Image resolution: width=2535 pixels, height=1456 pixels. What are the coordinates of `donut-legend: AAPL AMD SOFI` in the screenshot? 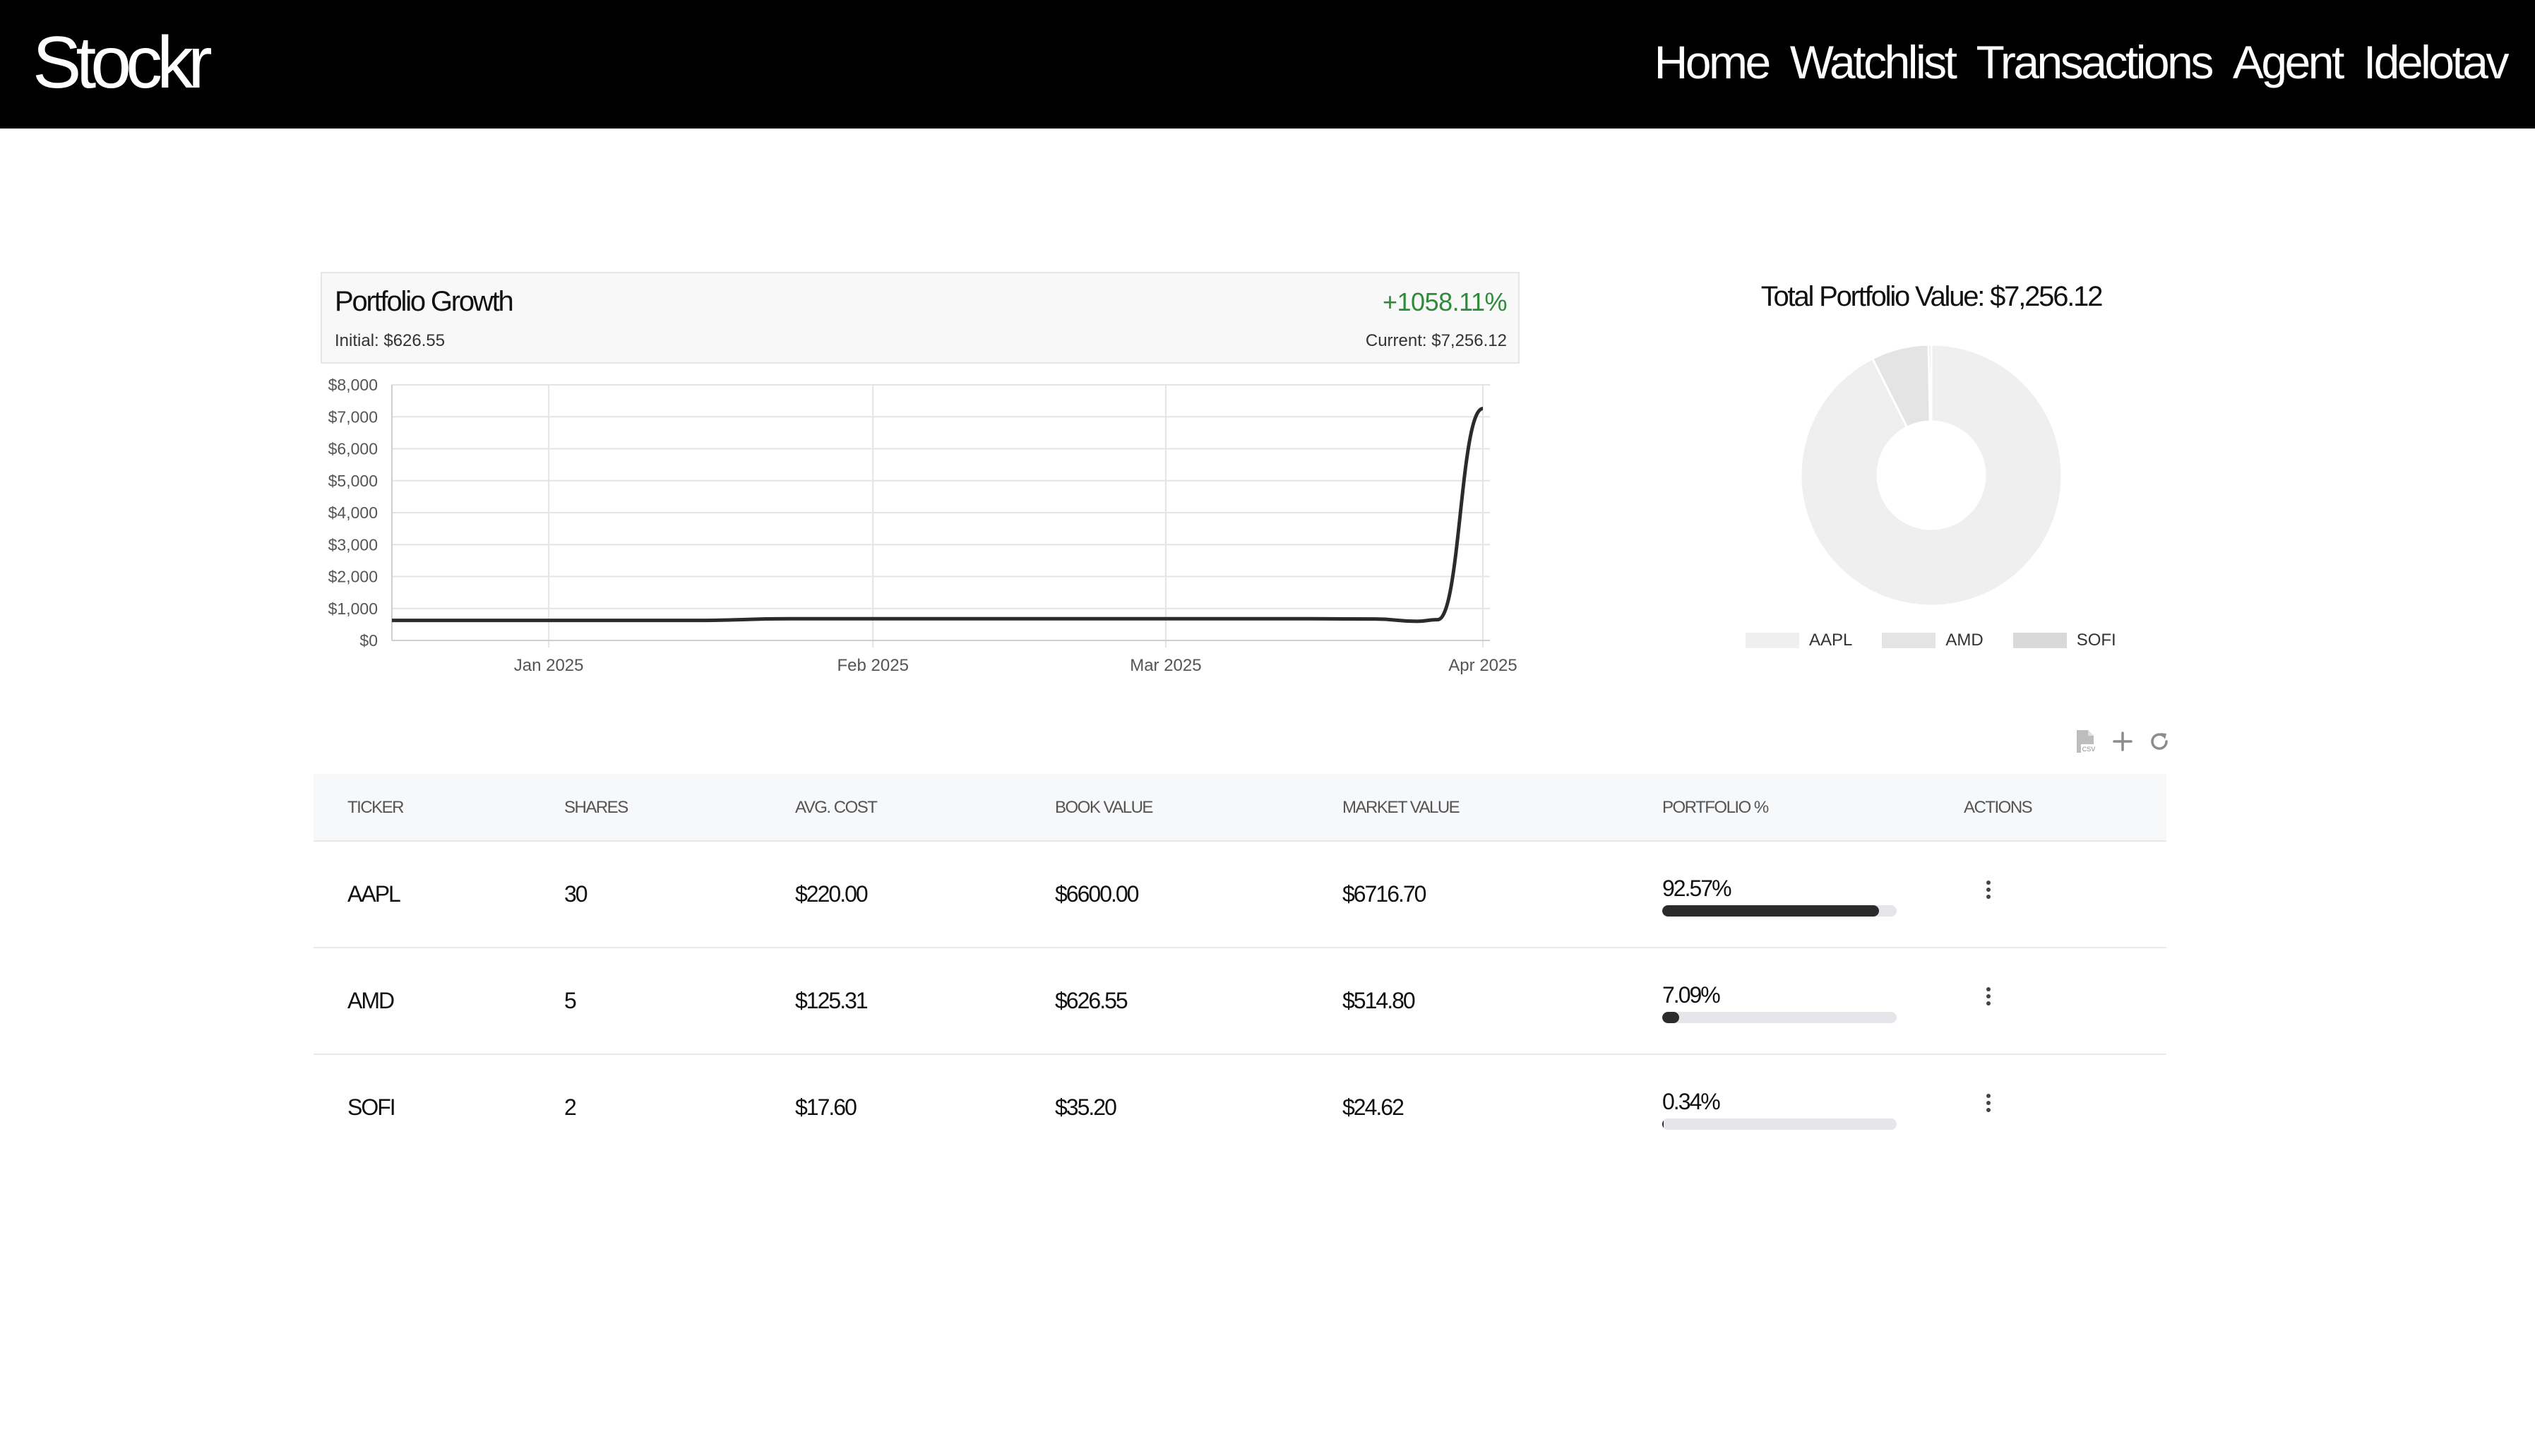 It's located at (1946, 640).